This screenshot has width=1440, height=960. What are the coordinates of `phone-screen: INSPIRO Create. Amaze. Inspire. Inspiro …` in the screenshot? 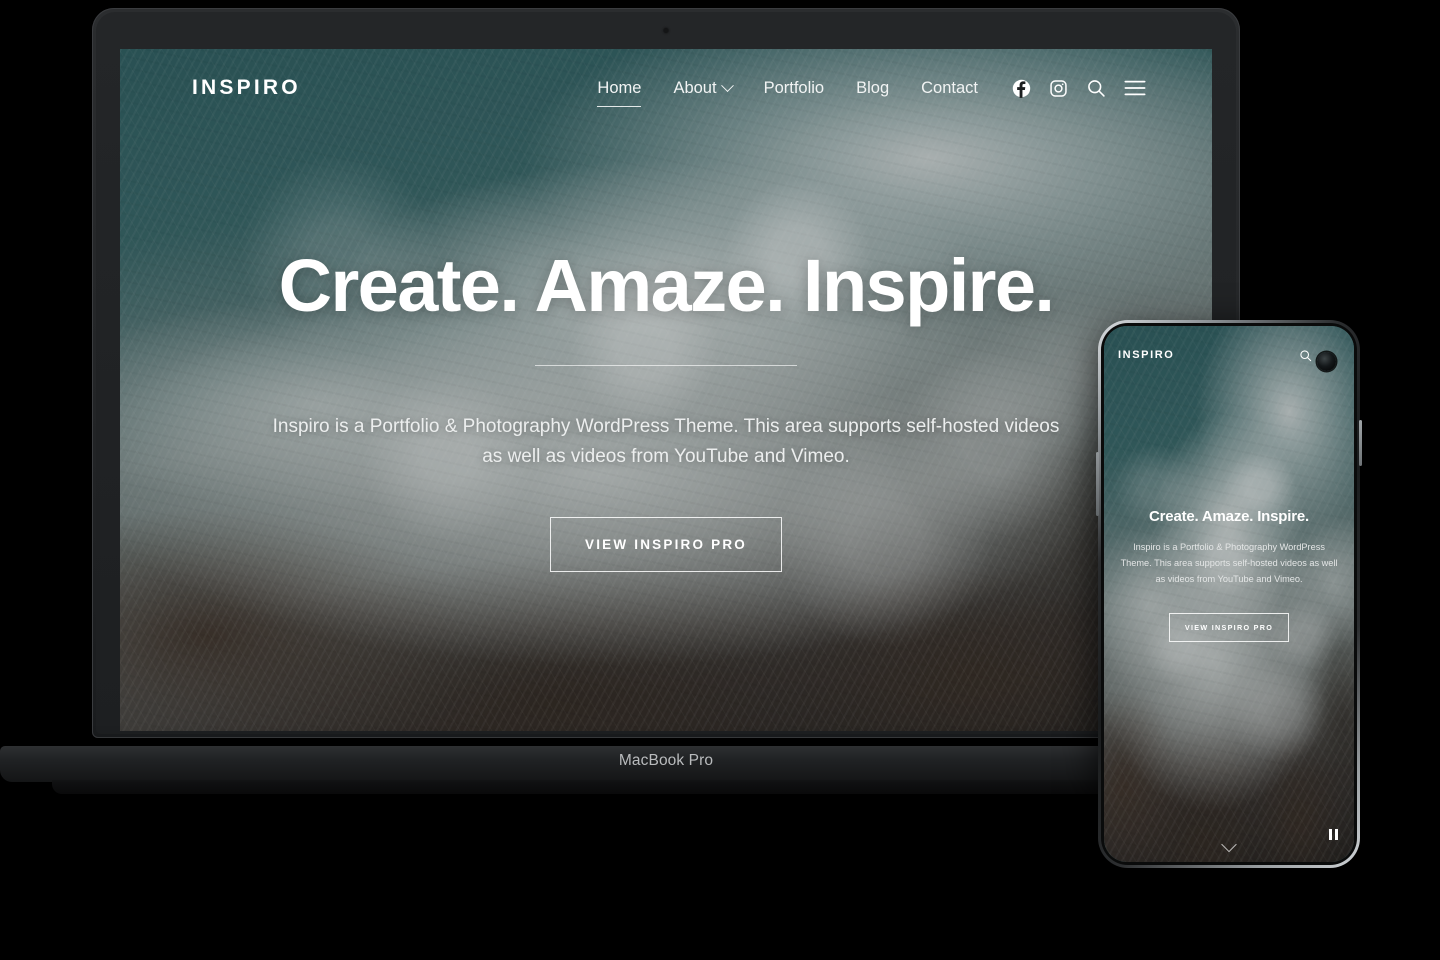 It's located at (1229, 594).